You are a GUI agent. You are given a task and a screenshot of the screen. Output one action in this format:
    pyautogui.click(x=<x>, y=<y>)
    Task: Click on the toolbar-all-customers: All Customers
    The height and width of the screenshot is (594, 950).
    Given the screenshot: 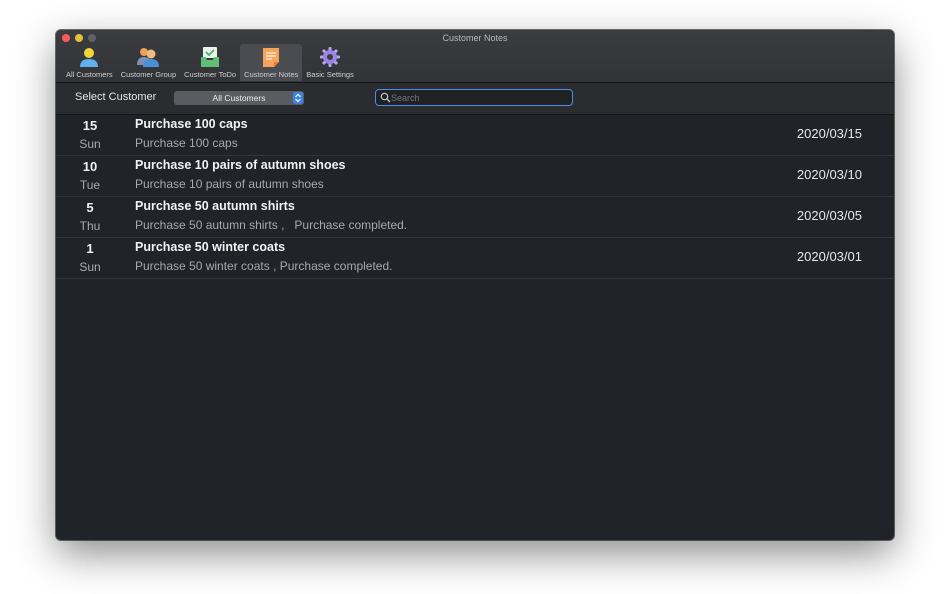 What is the action you would take?
    pyautogui.click(x=89, y=62)
    